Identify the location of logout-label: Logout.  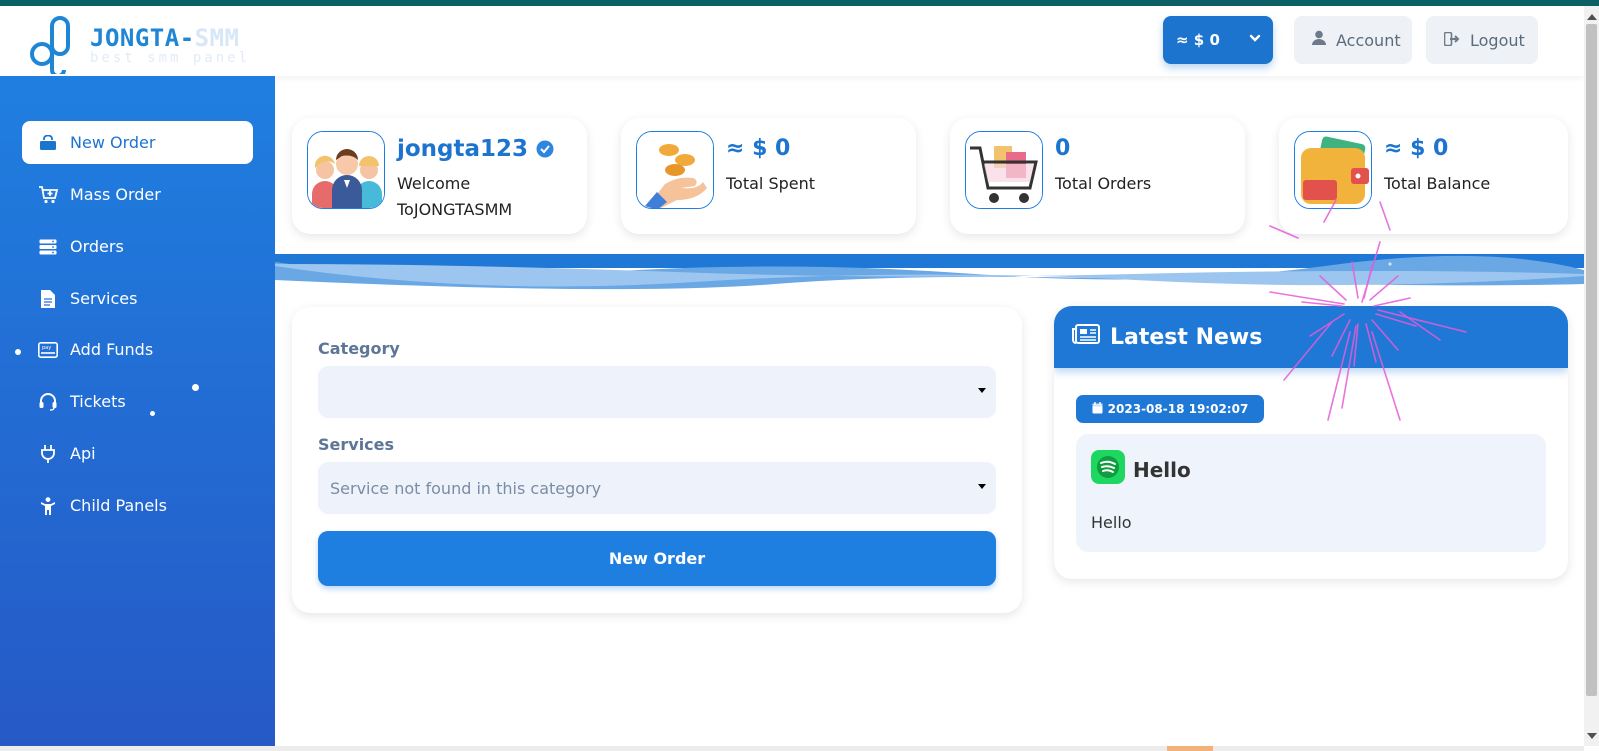
(1497, 40).